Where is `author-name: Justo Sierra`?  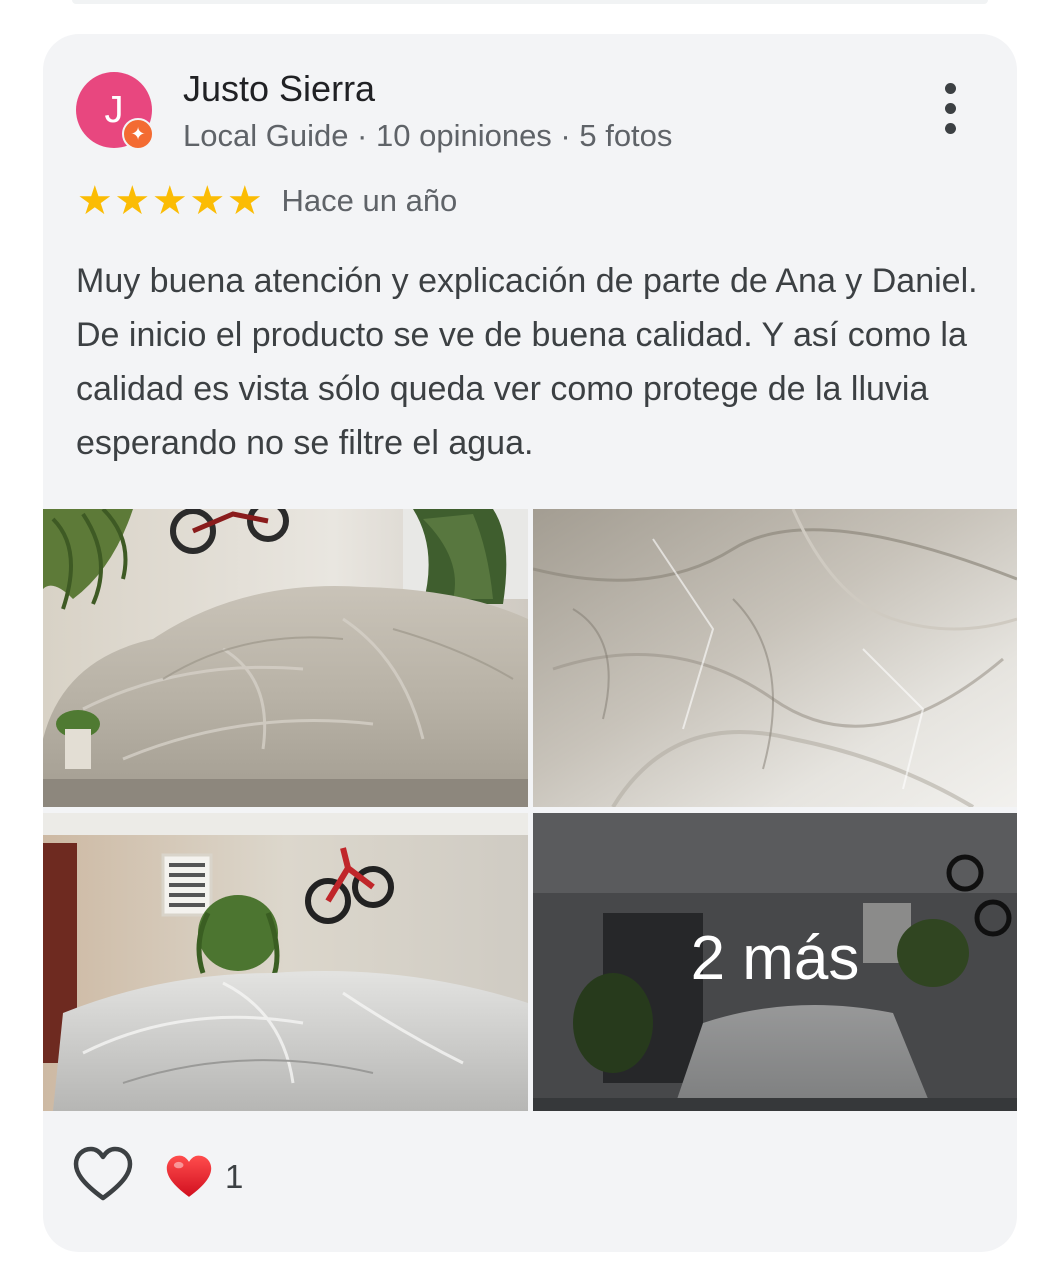 author-name: Justo Sierra is located at coordinates (279, 89).